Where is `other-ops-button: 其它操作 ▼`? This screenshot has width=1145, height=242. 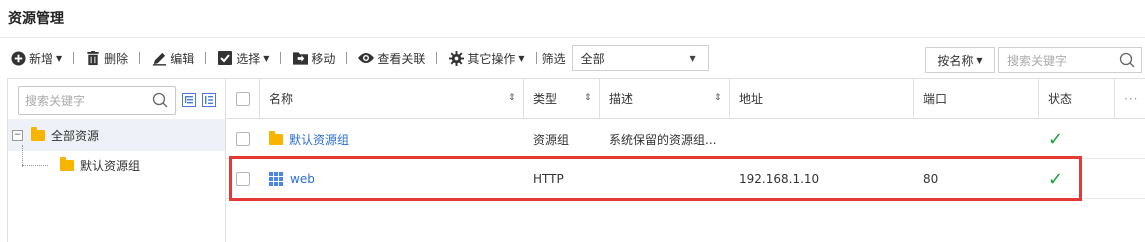
other-ops-button: 其它操作 ▼ is located at coordinates (486, 58).